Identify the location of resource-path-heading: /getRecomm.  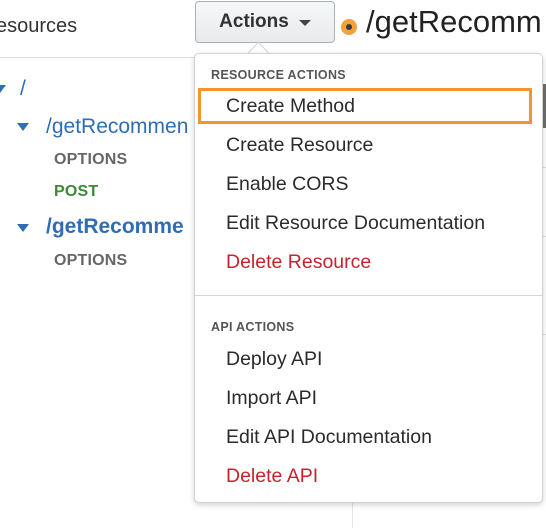
(454, 21).